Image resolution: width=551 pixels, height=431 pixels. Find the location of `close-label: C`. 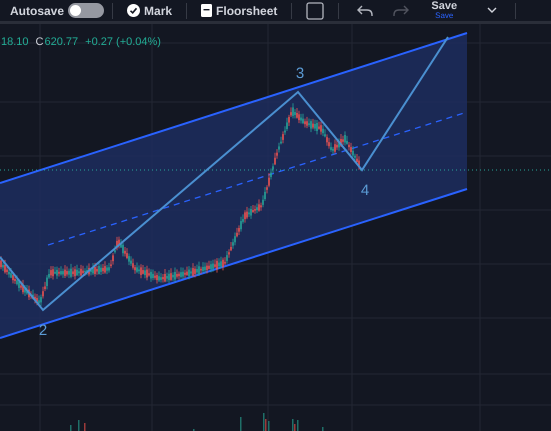

close-label: C is located at coordinates (40, 42).